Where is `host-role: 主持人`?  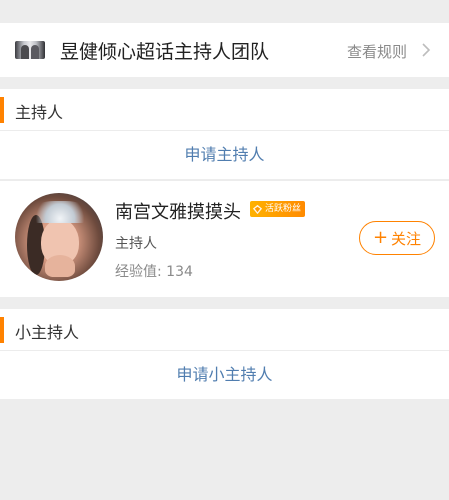
host-role: 主持人 is located at coordinates (136, 244).